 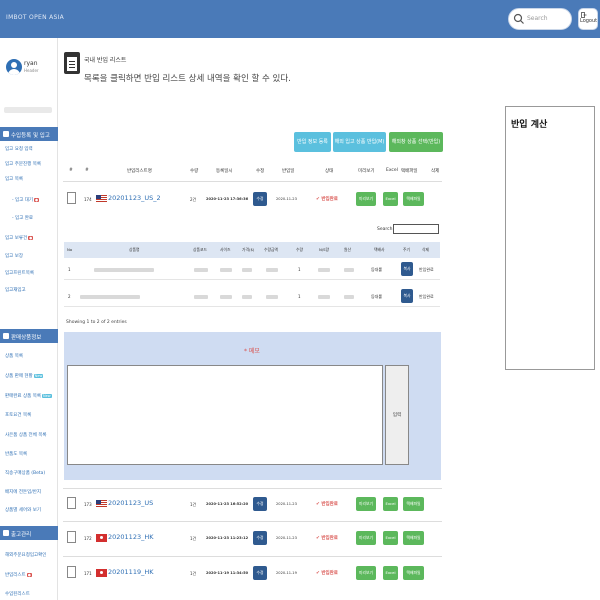 I want to click on memo-label: * 메모, so click(x=252, y=351).